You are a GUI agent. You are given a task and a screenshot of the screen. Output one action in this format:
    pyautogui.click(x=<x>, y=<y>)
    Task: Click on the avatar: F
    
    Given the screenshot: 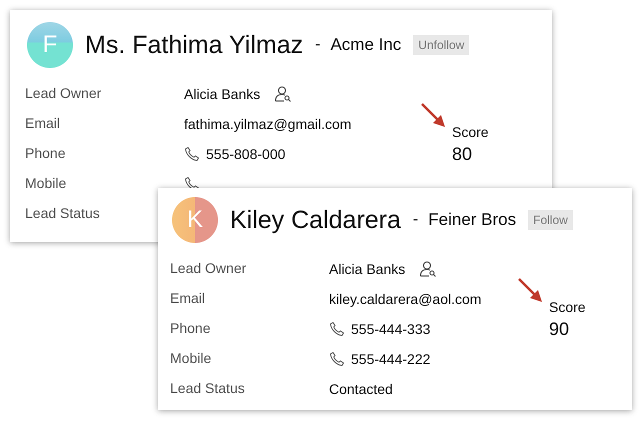 What is the action you would take?
    pyautogui.click(x=50, y=45)
    